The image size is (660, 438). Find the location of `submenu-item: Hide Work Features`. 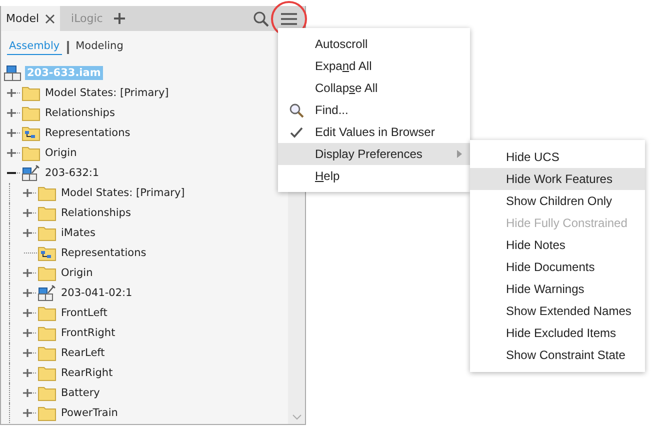

submenu-item: Hide Work Features is located at coordinates (557, 179).